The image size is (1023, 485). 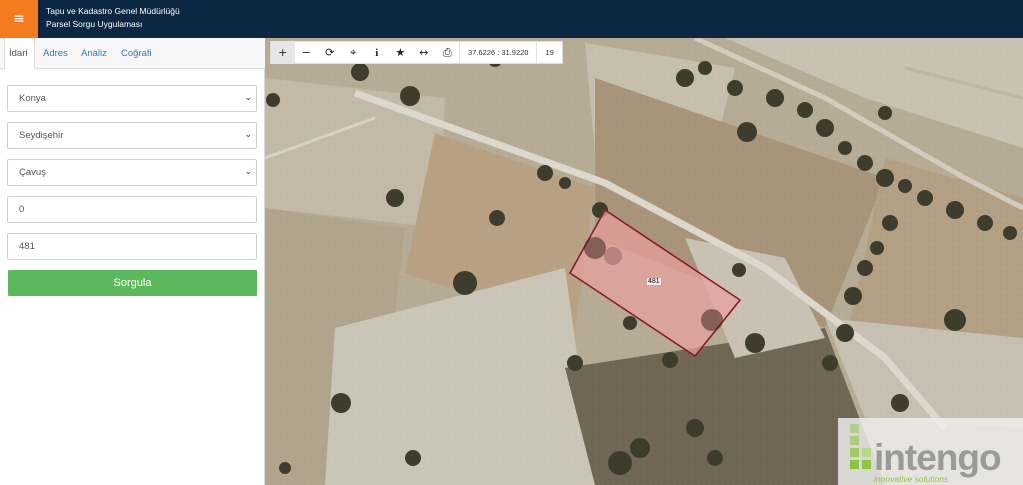 I want to click on zoom-level: 19, so click(x=548, y=52).